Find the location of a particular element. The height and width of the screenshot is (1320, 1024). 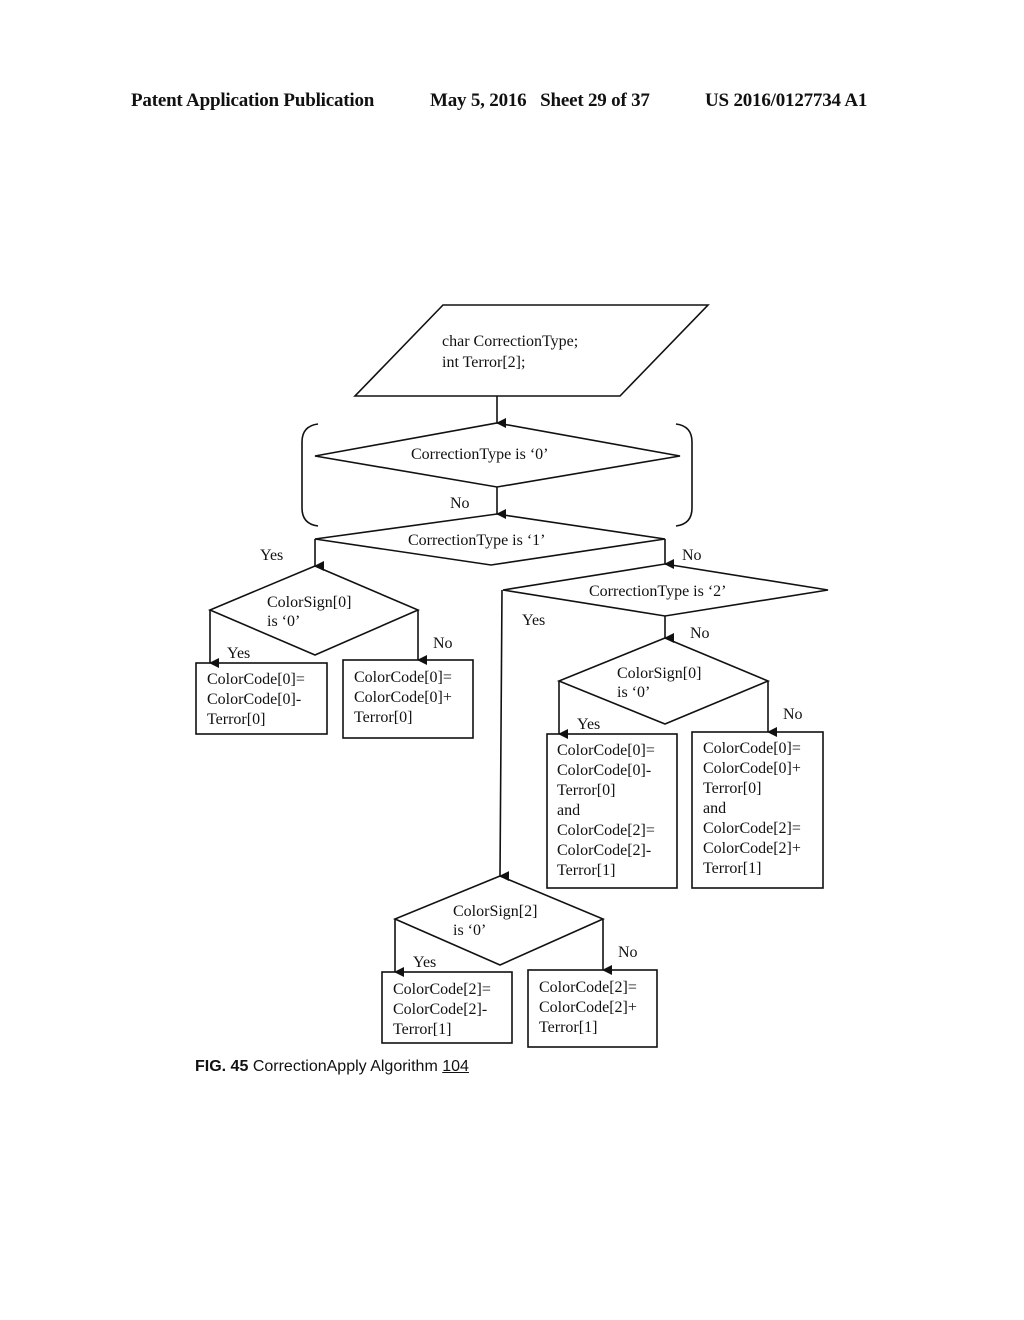

cs0-right-line1: ColorSign[0] is located at coordinates (659, 673).